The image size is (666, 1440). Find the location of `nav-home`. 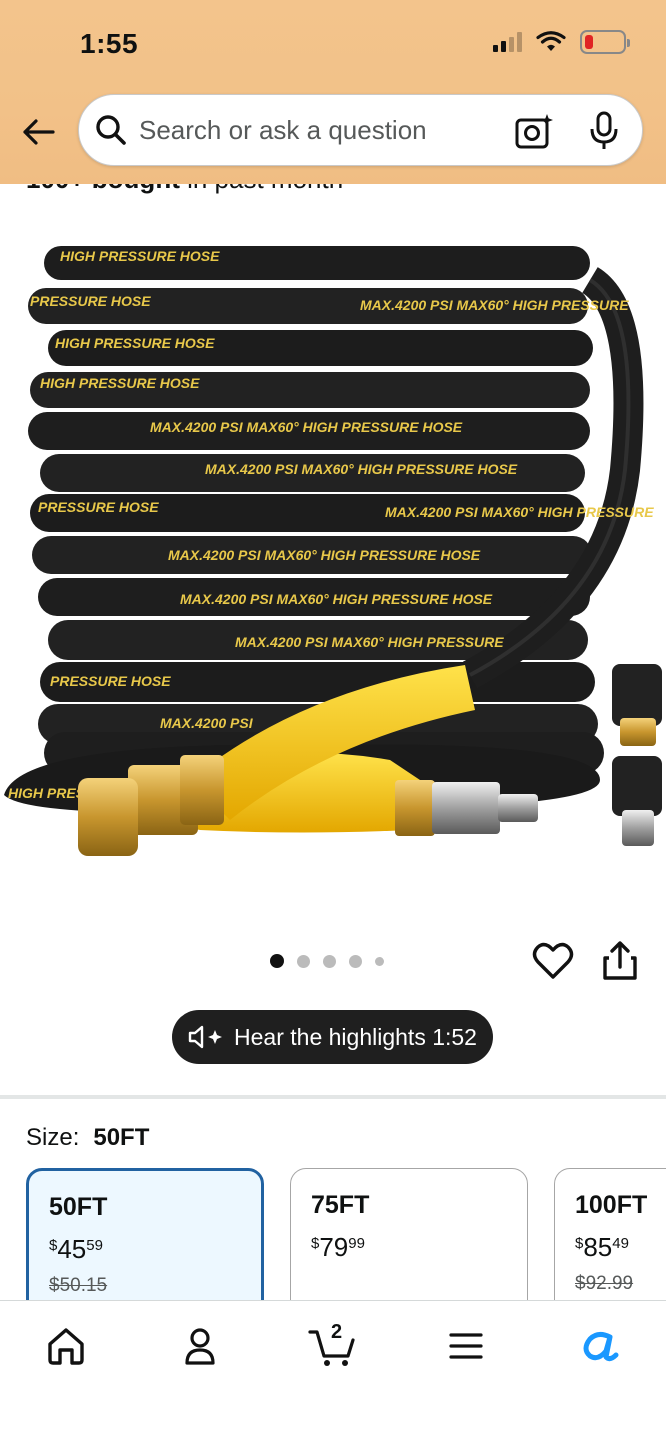

nav-home is located at coordinates (66, 1346).